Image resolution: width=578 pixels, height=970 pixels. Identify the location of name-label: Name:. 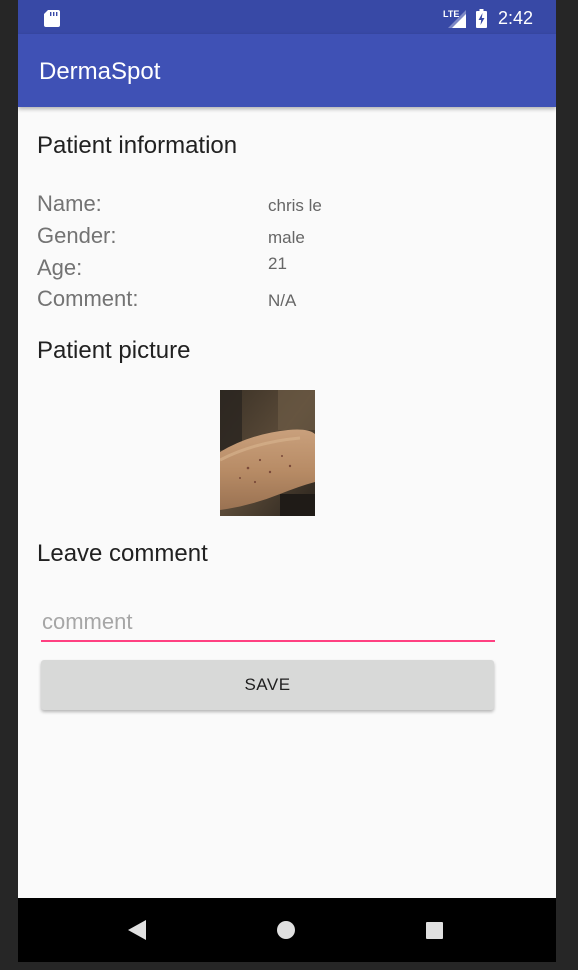
(69, 203).